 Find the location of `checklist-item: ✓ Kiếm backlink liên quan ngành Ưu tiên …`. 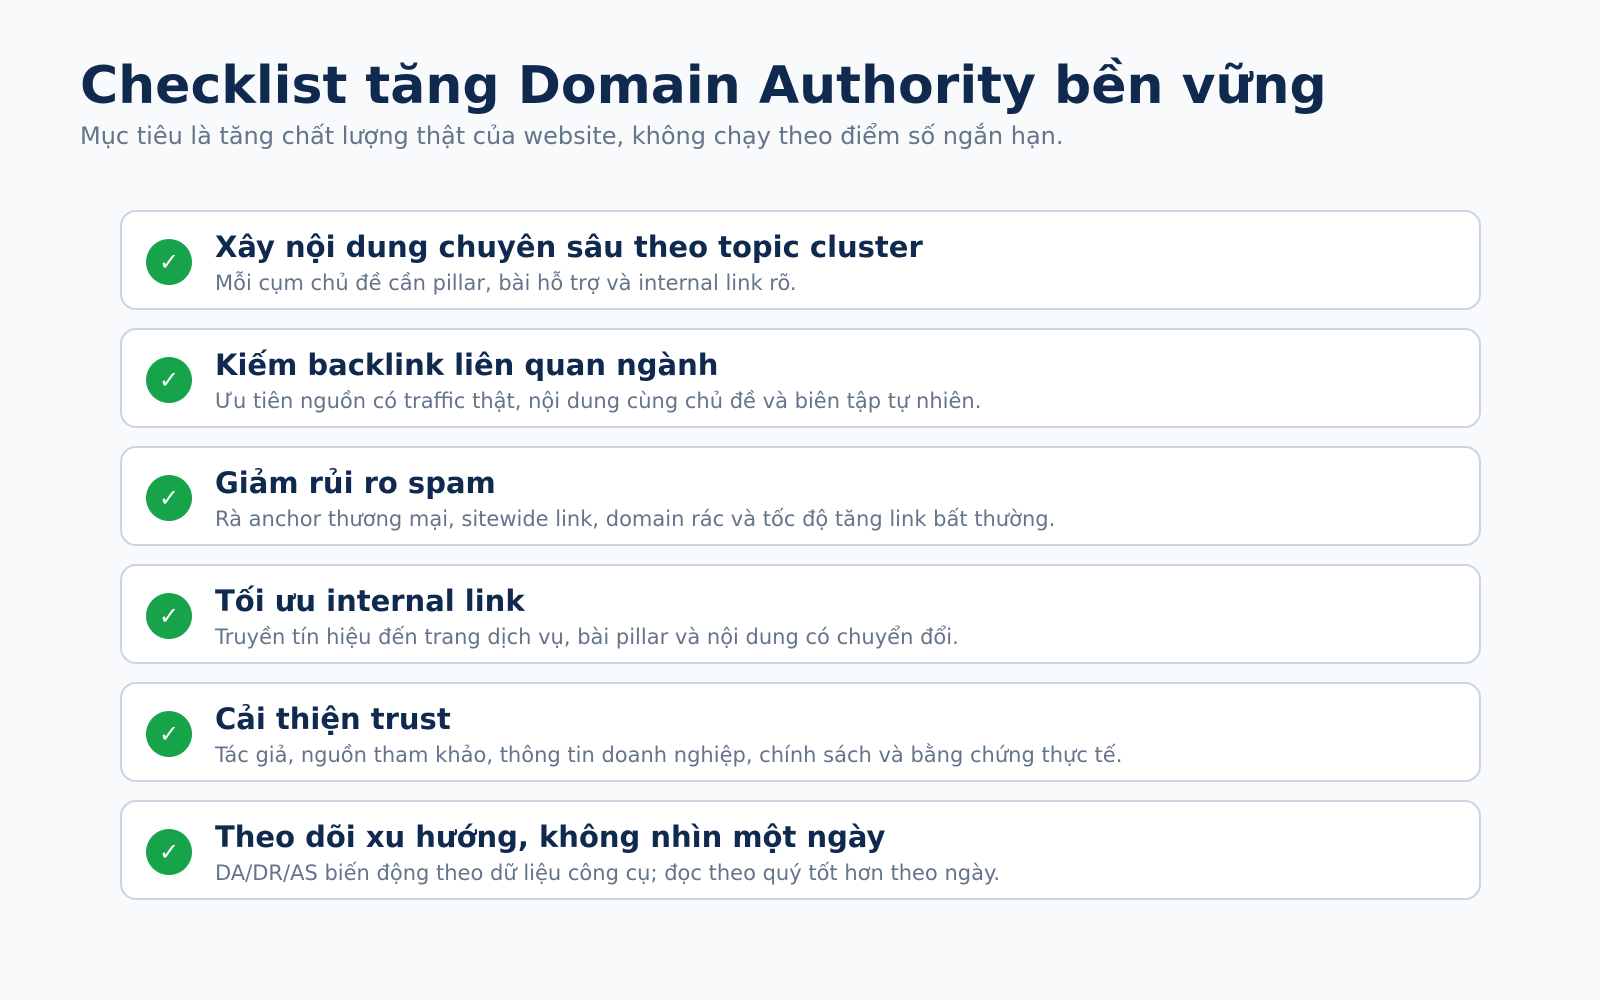

checklist-item: ✓ Kiếm backlink liên quan ngành Ưu tiên … is located at coordinates (800, 378).